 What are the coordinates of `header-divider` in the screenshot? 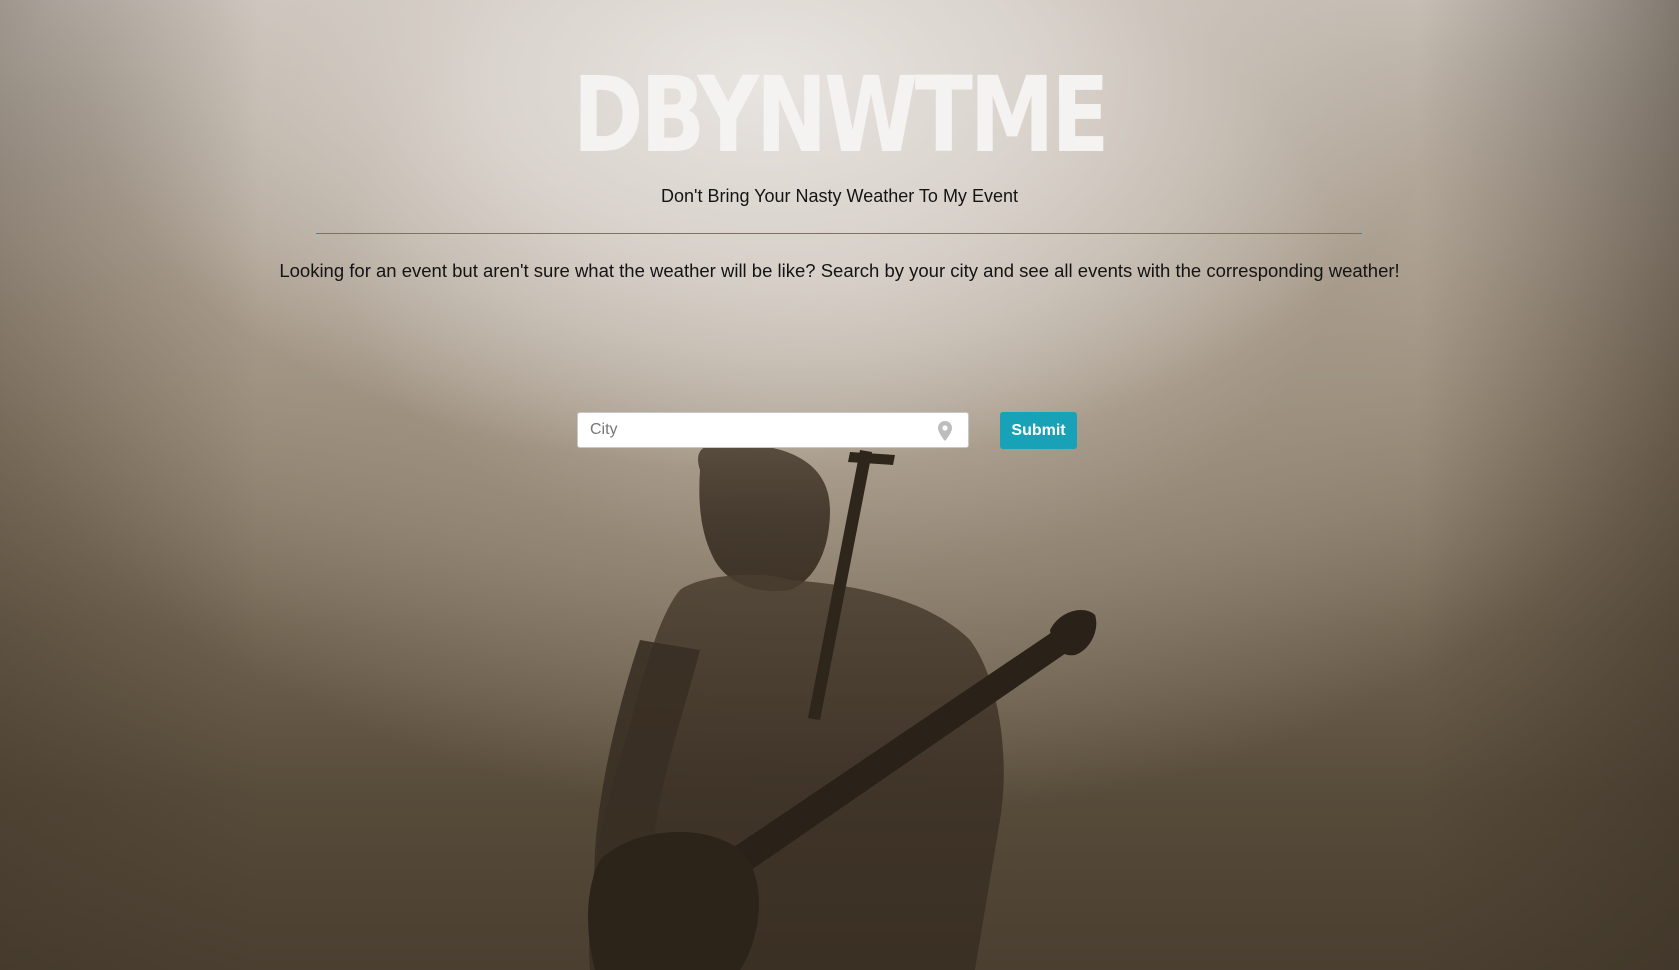 It's located at (839, 233).